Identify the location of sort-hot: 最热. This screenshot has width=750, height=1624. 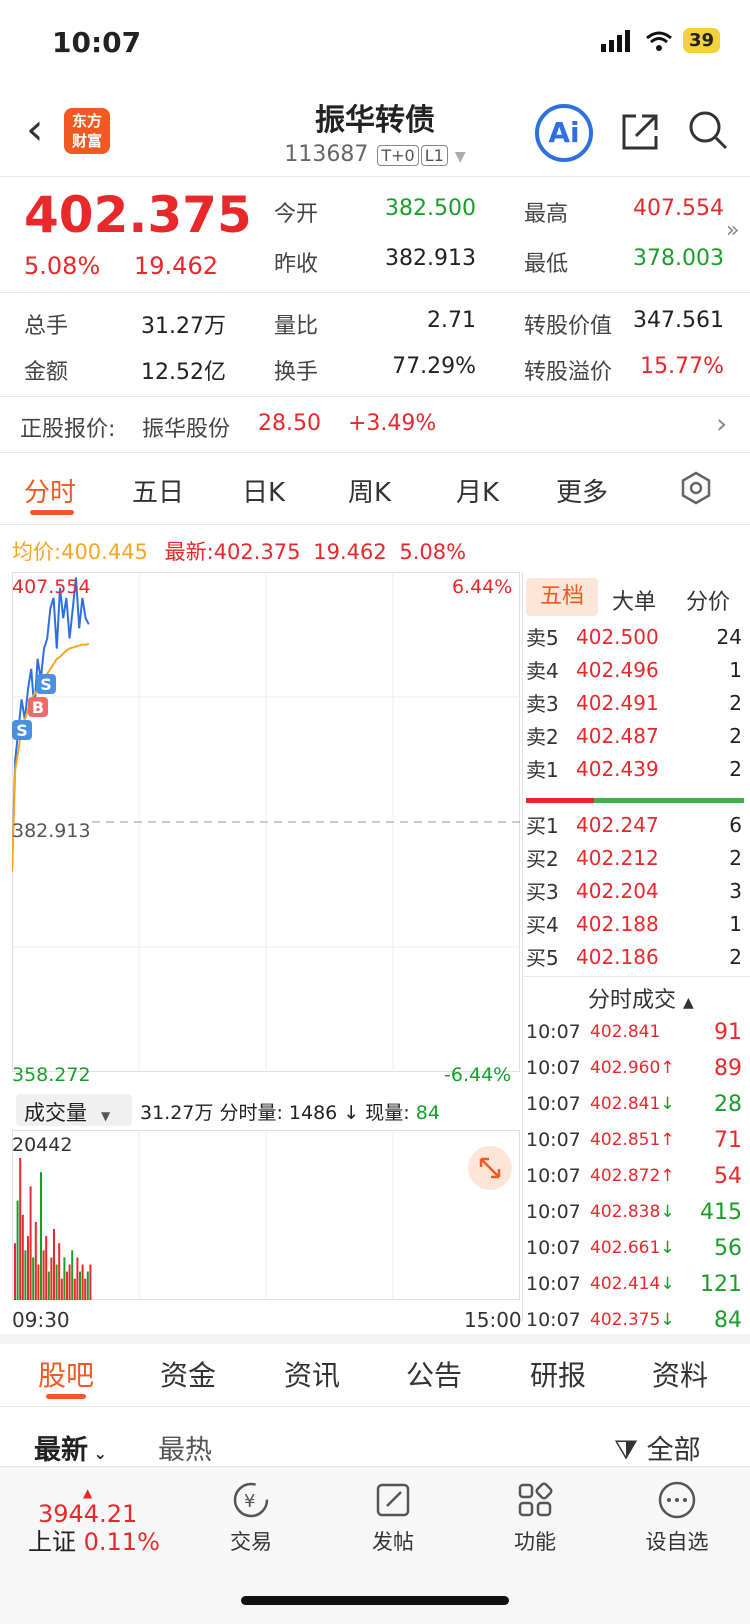
(185, 1447).